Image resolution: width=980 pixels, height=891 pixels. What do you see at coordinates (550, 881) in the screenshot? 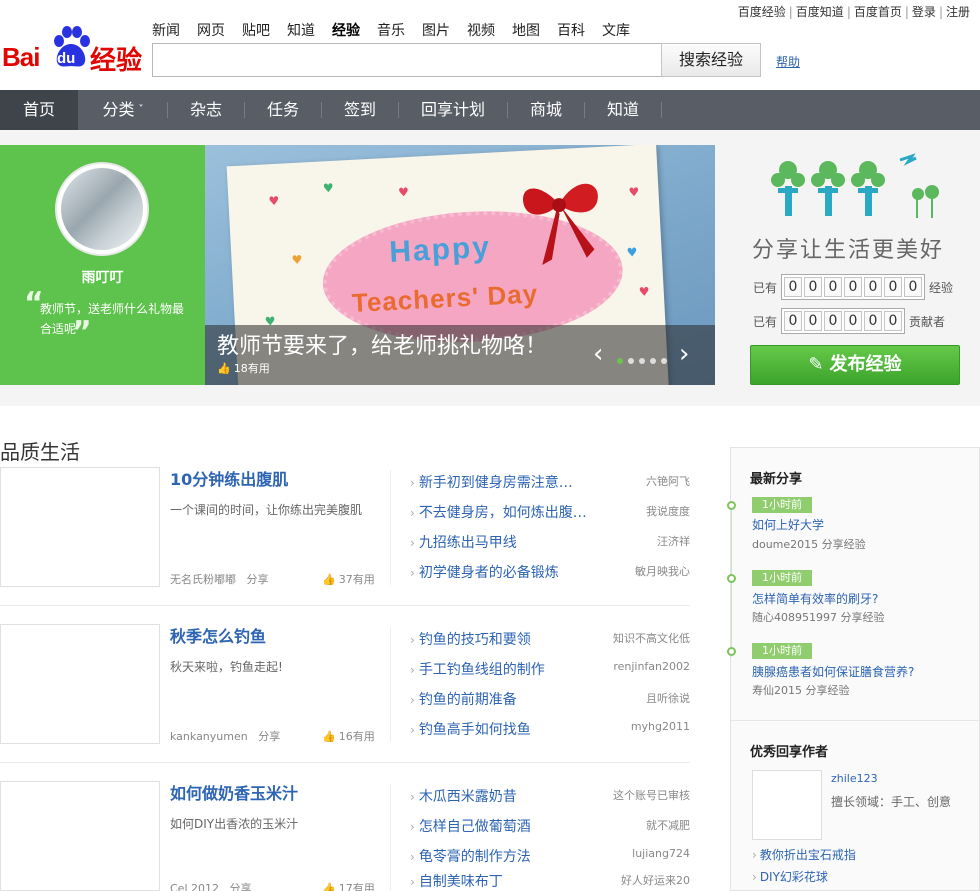
I see `list-item: › 自制美味布丁 好人好运来20` at bounding box center [550, 881].